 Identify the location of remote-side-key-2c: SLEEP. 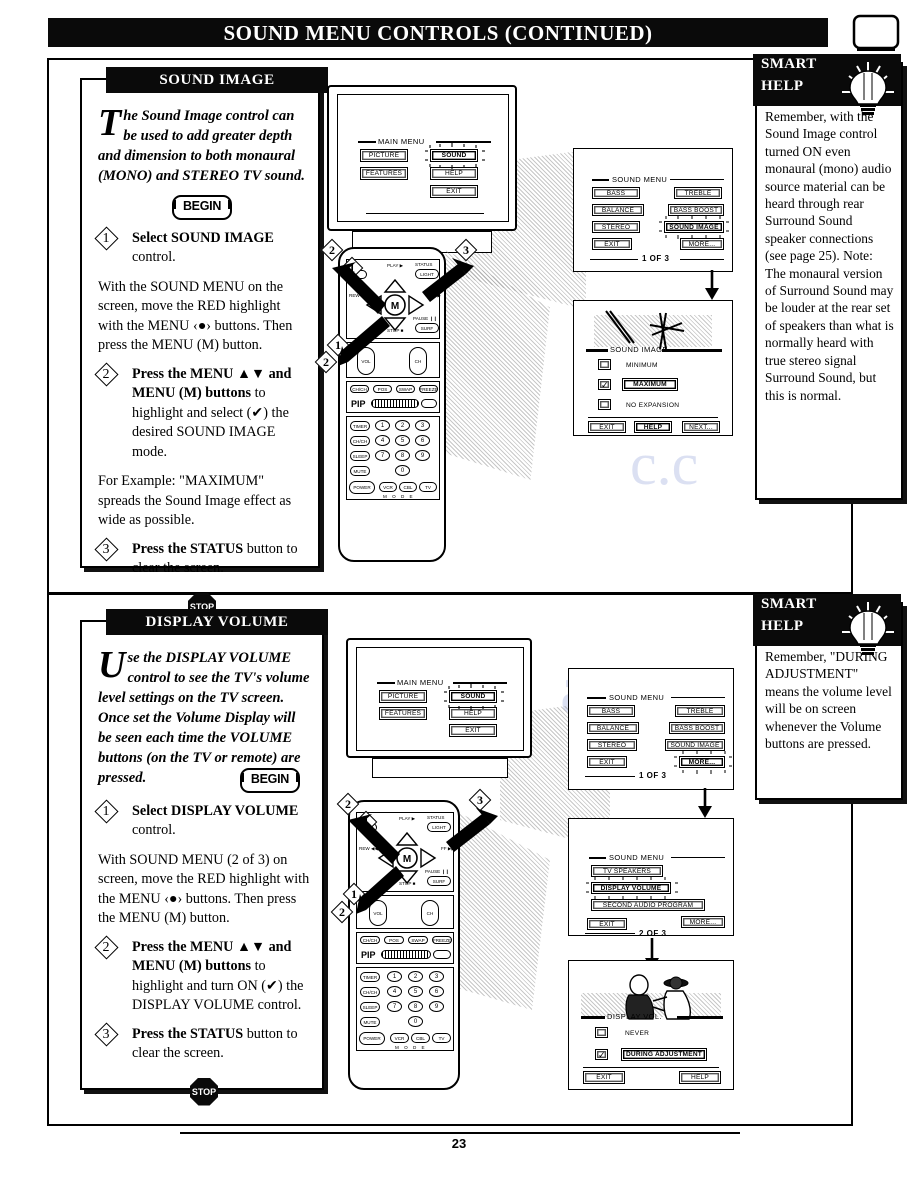
(370, 1007).